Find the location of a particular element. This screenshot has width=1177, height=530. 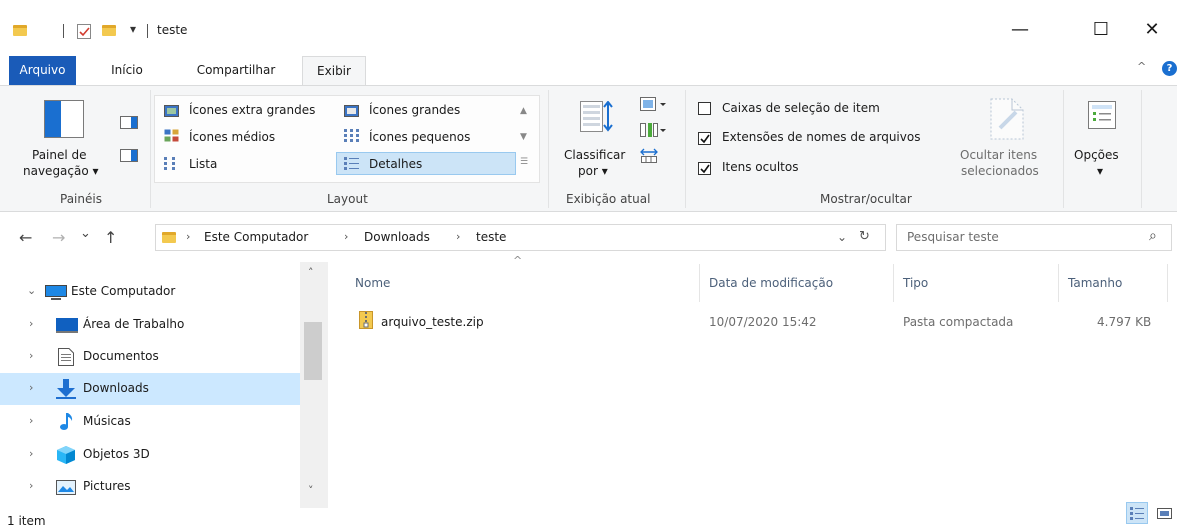

layout-small-icons: Ícones pequenos is located at coordinates (419, 137).